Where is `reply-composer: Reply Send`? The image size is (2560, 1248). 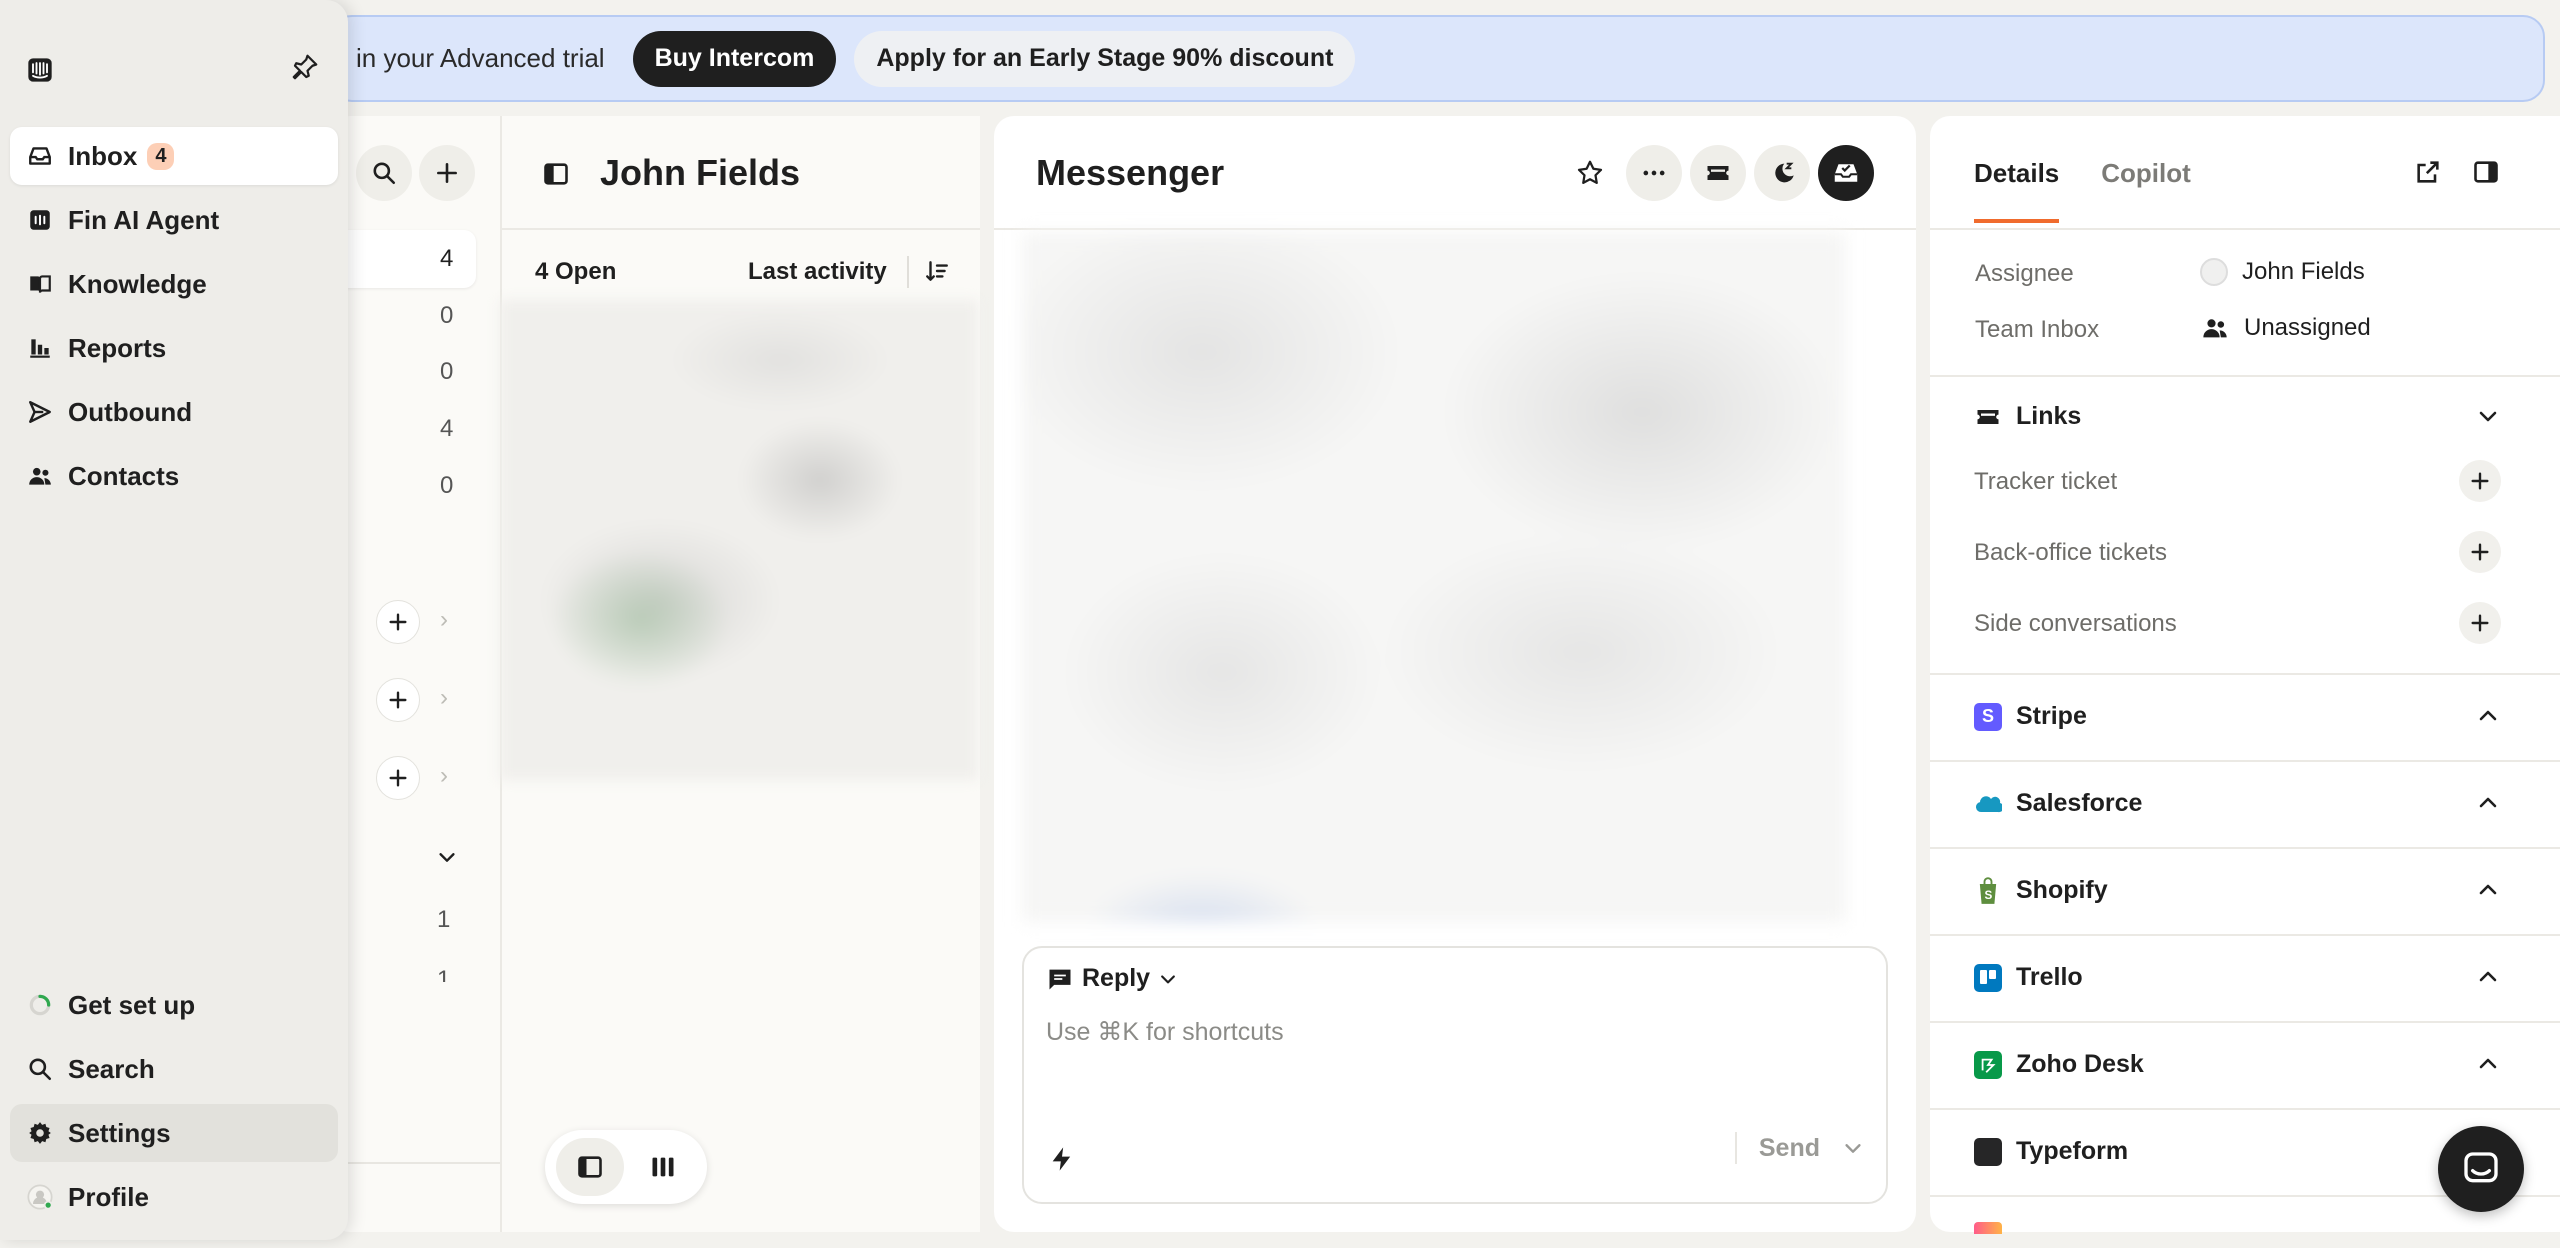
reply-composer: Reply Send is located at coordinates (1455, 1075).